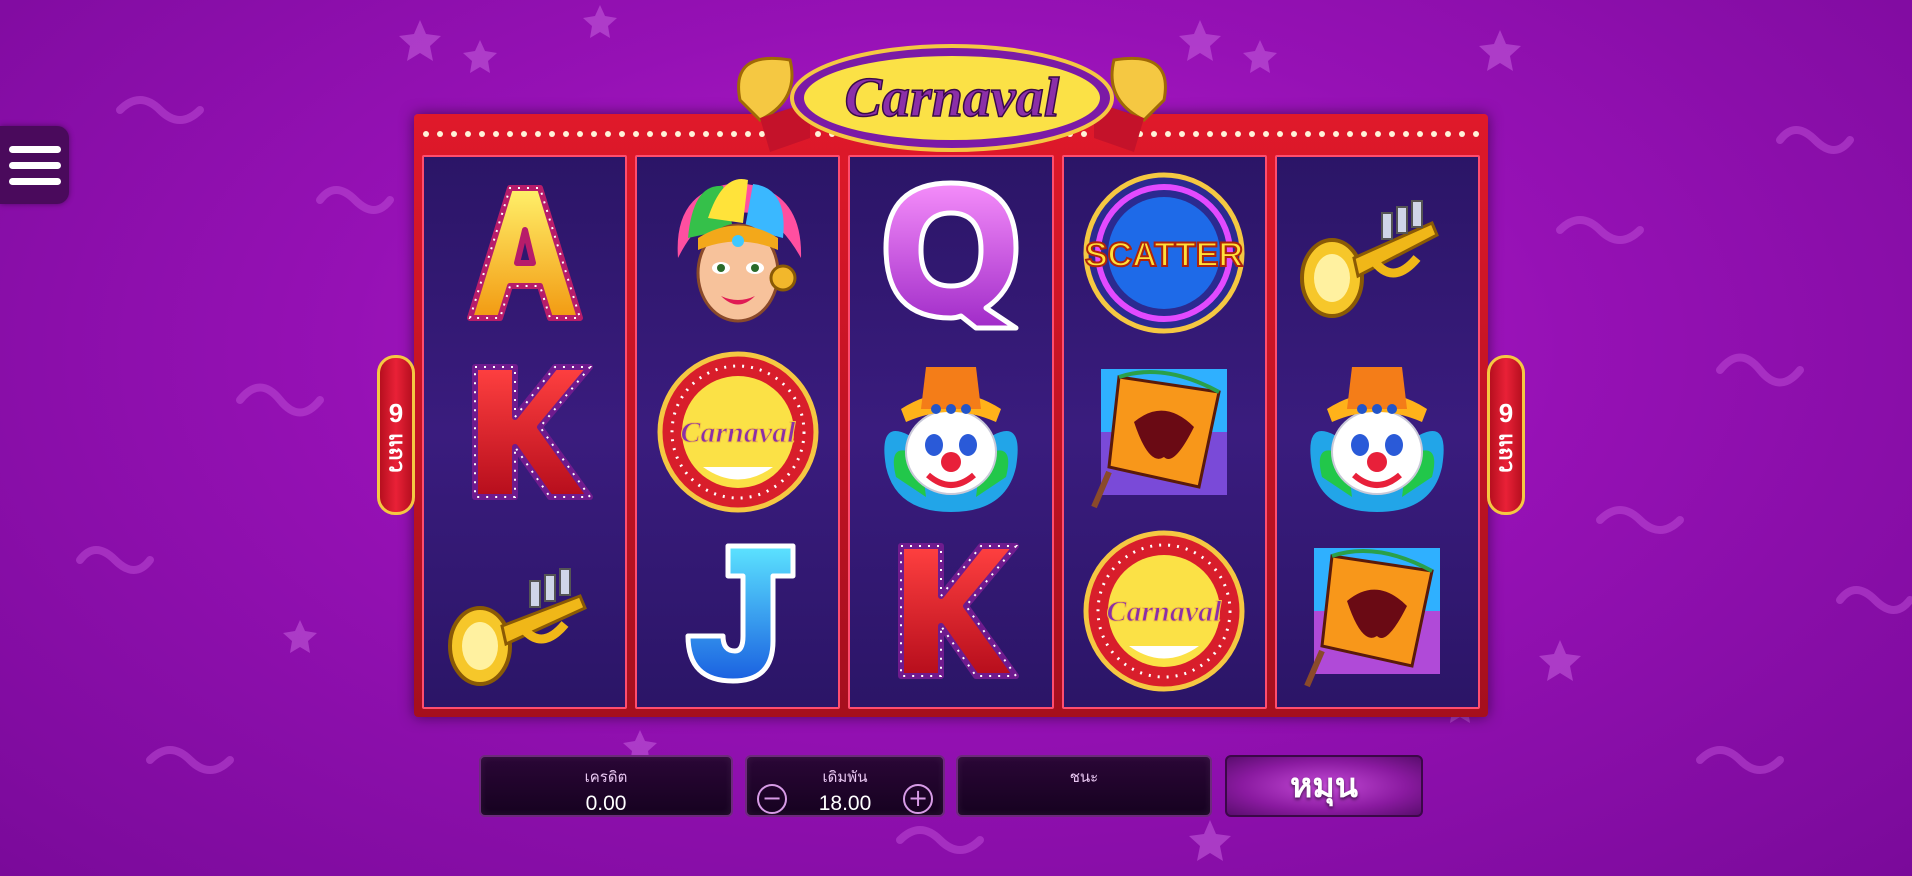  I want to click on paylines-left-badge: 9 แถว, so click(396, 435).